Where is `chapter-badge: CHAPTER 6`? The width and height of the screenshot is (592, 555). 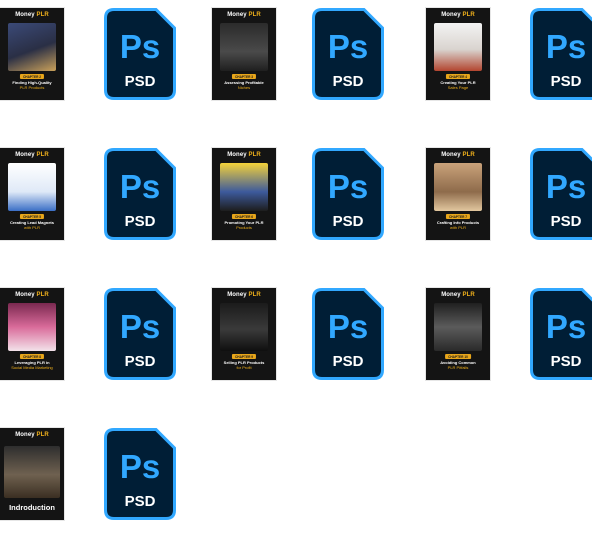 chapter-badge: CHAPTER 6 is located at coordinates (244, 216).